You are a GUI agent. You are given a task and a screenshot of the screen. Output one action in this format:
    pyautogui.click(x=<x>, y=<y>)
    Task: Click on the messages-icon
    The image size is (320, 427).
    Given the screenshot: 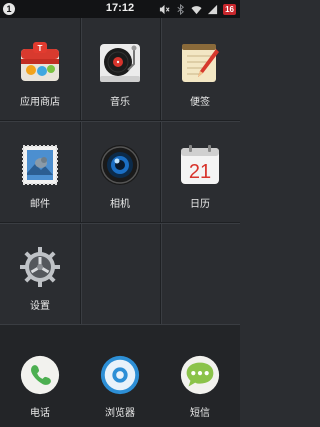 What is the action you would take?
    pyautogui.click(x=200, y=375)
    